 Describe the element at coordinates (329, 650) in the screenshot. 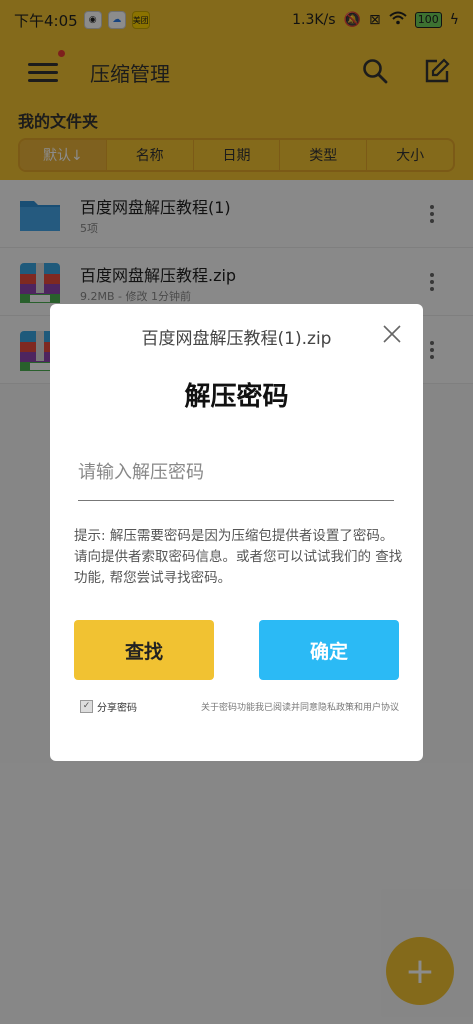

I see `confirm-button: 确定` at that location.